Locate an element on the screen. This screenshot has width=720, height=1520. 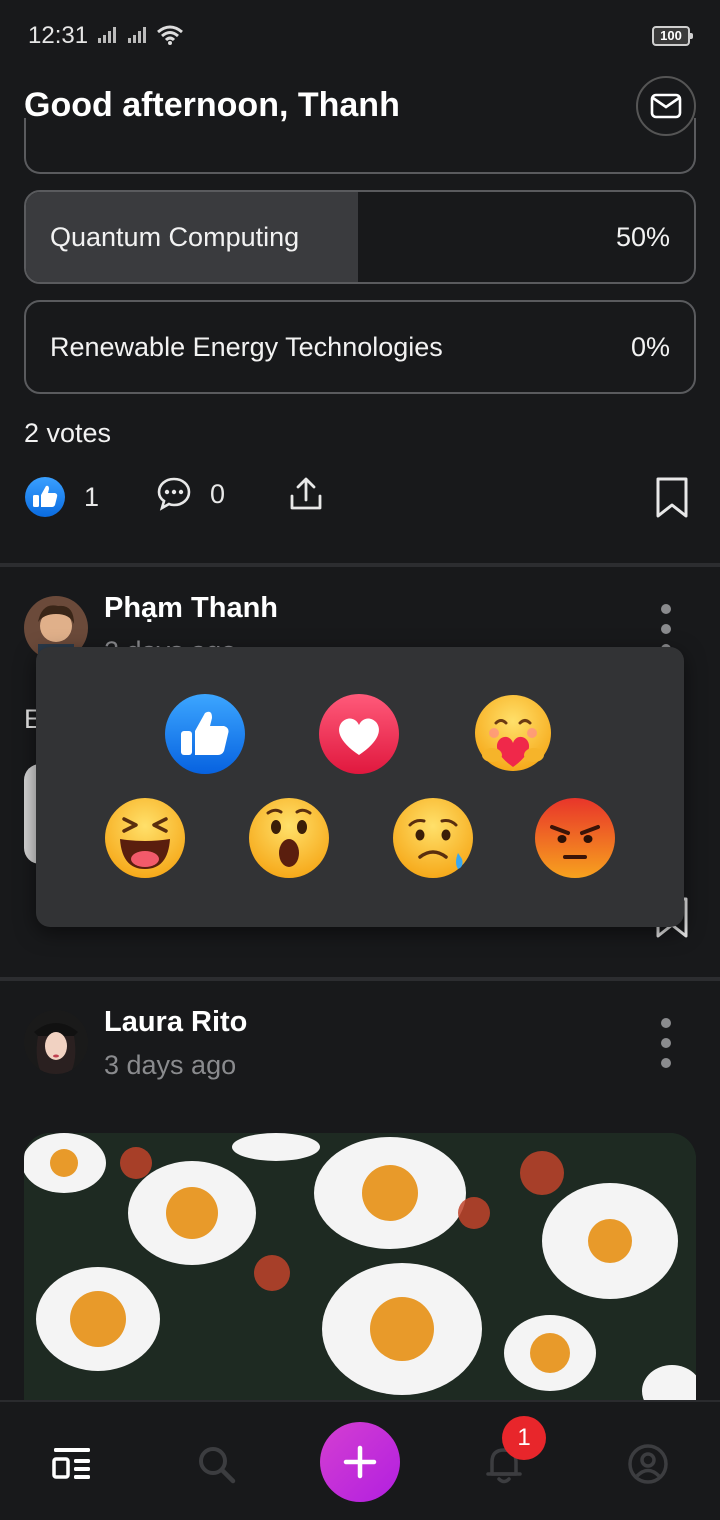
bookmark-button is located at coordinates (672, 498).